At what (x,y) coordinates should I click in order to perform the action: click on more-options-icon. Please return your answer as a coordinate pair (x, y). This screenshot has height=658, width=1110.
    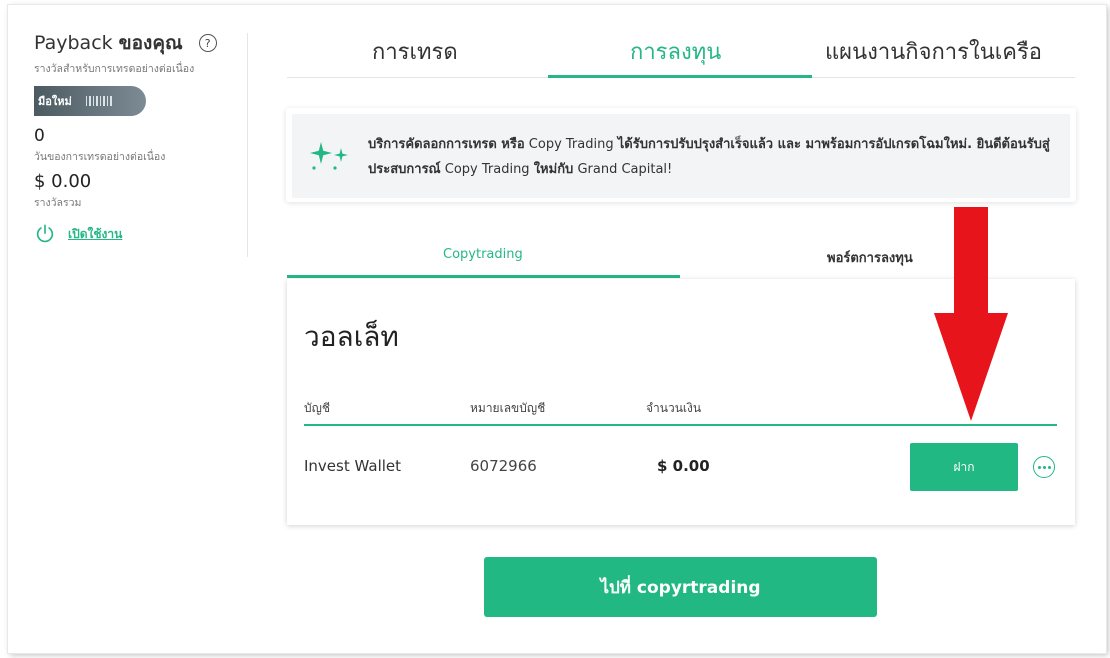
    Looking at the image, I should click on (1044, 467).